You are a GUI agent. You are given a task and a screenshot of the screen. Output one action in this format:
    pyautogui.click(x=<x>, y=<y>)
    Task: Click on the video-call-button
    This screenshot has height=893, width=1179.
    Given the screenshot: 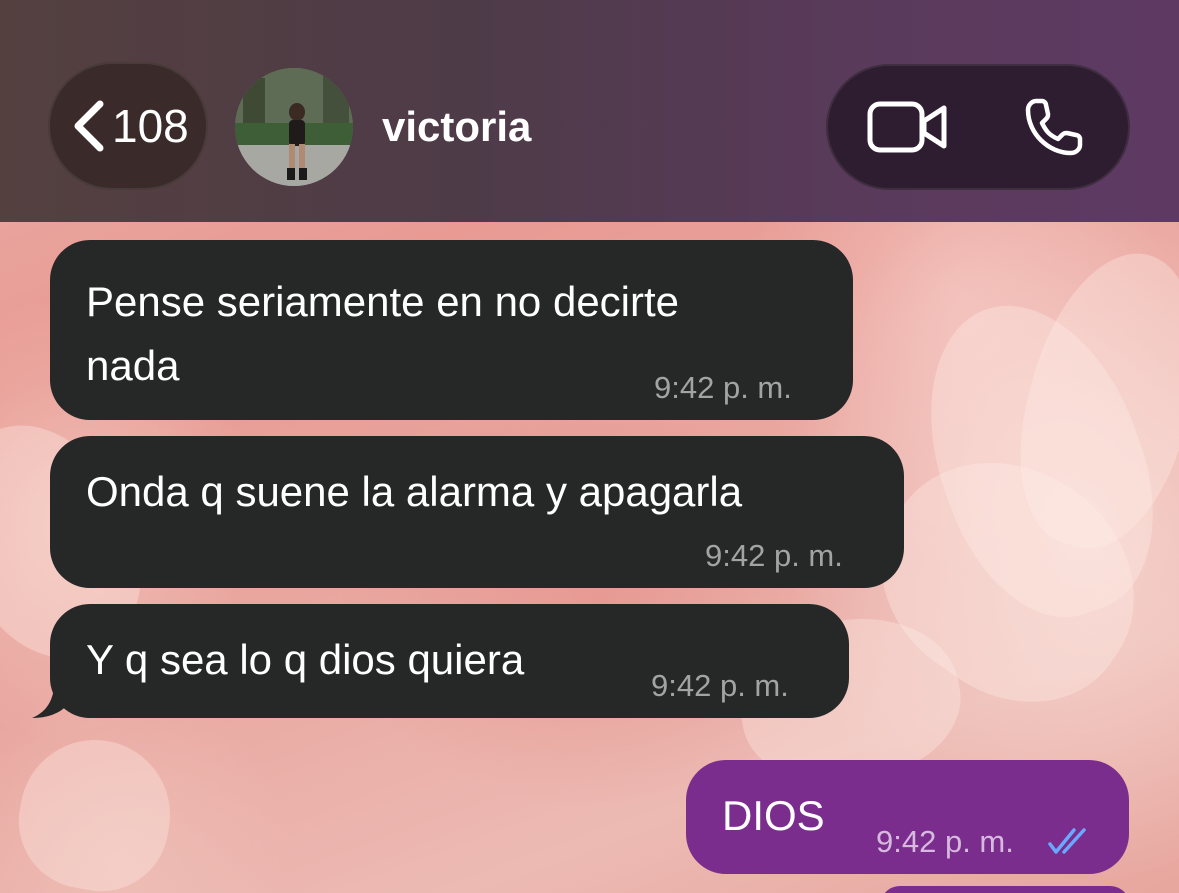 What is the action you would take?
    pyautogui.click(x=908, y=127)
    